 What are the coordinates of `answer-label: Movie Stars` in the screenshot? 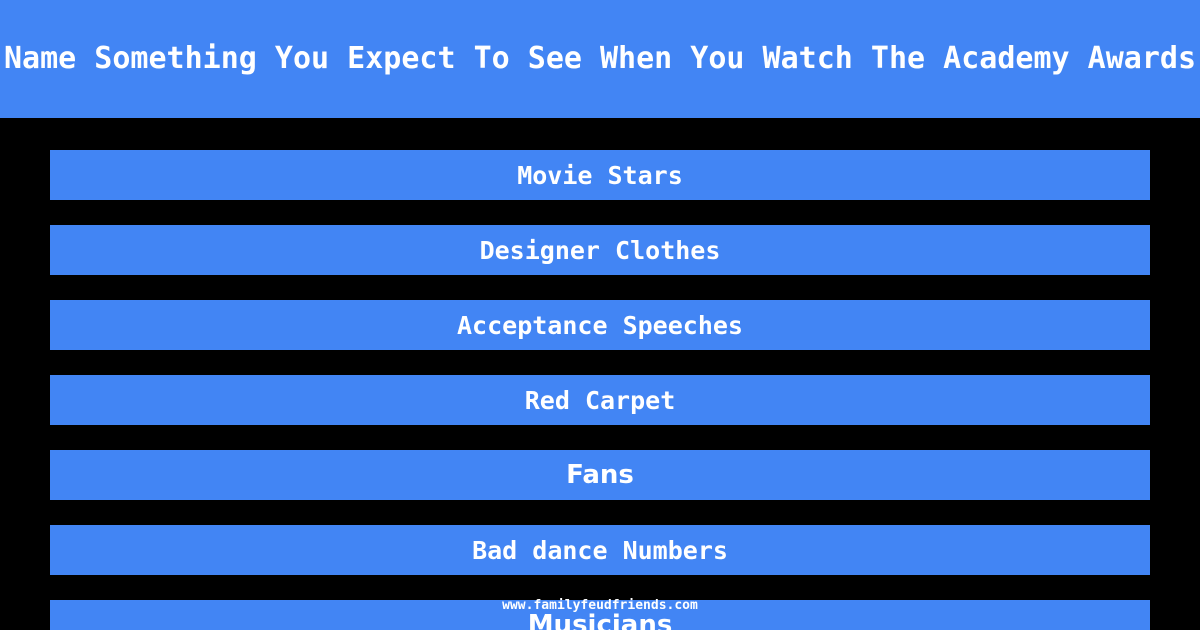 It's located at (600, 175).